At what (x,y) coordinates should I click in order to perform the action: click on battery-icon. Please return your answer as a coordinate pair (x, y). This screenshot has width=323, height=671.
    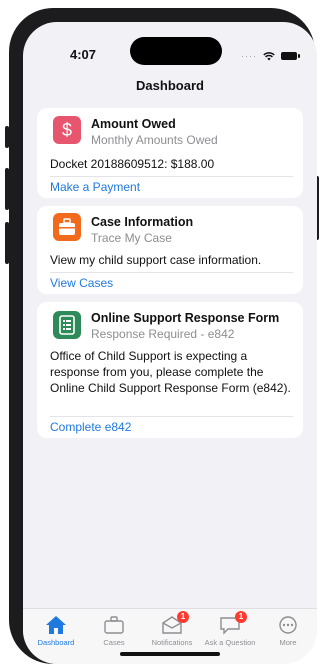
    Looking at the image, I should click on (290, 56).